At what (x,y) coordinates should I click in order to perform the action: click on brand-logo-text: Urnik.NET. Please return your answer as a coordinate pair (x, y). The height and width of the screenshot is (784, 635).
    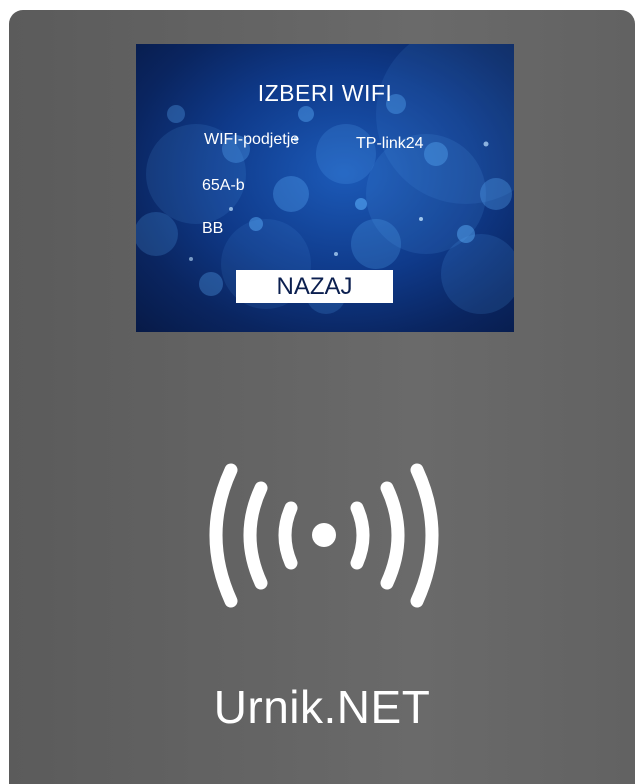
    Looking at the image, I should click on (322, 707).